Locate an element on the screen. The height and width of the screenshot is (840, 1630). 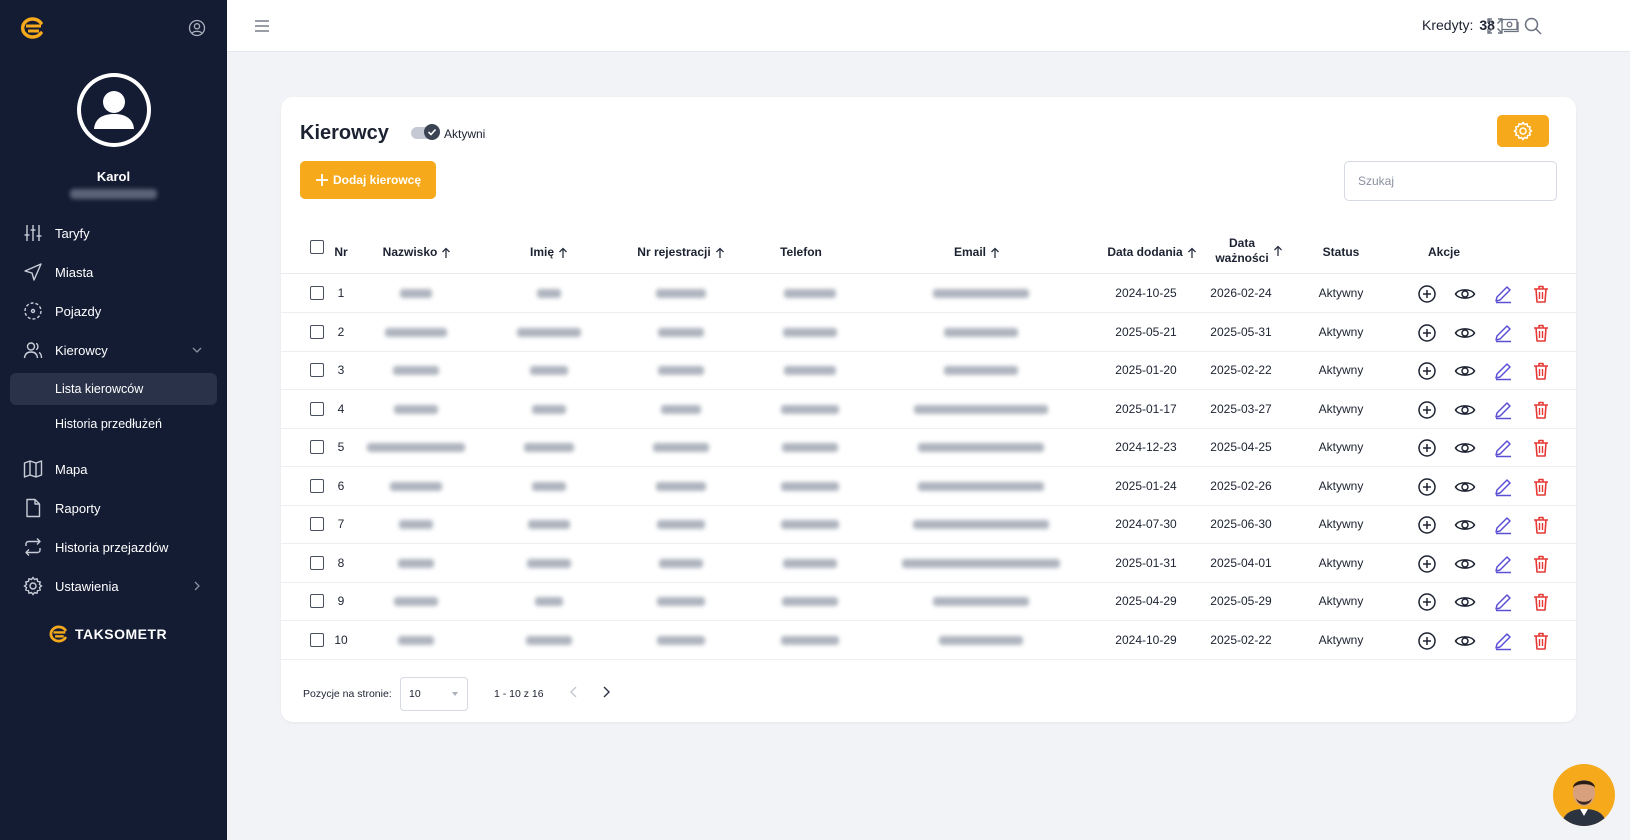
submenu-lista-kierowcow: Lista kierowców is located at coordinates (113, 389).